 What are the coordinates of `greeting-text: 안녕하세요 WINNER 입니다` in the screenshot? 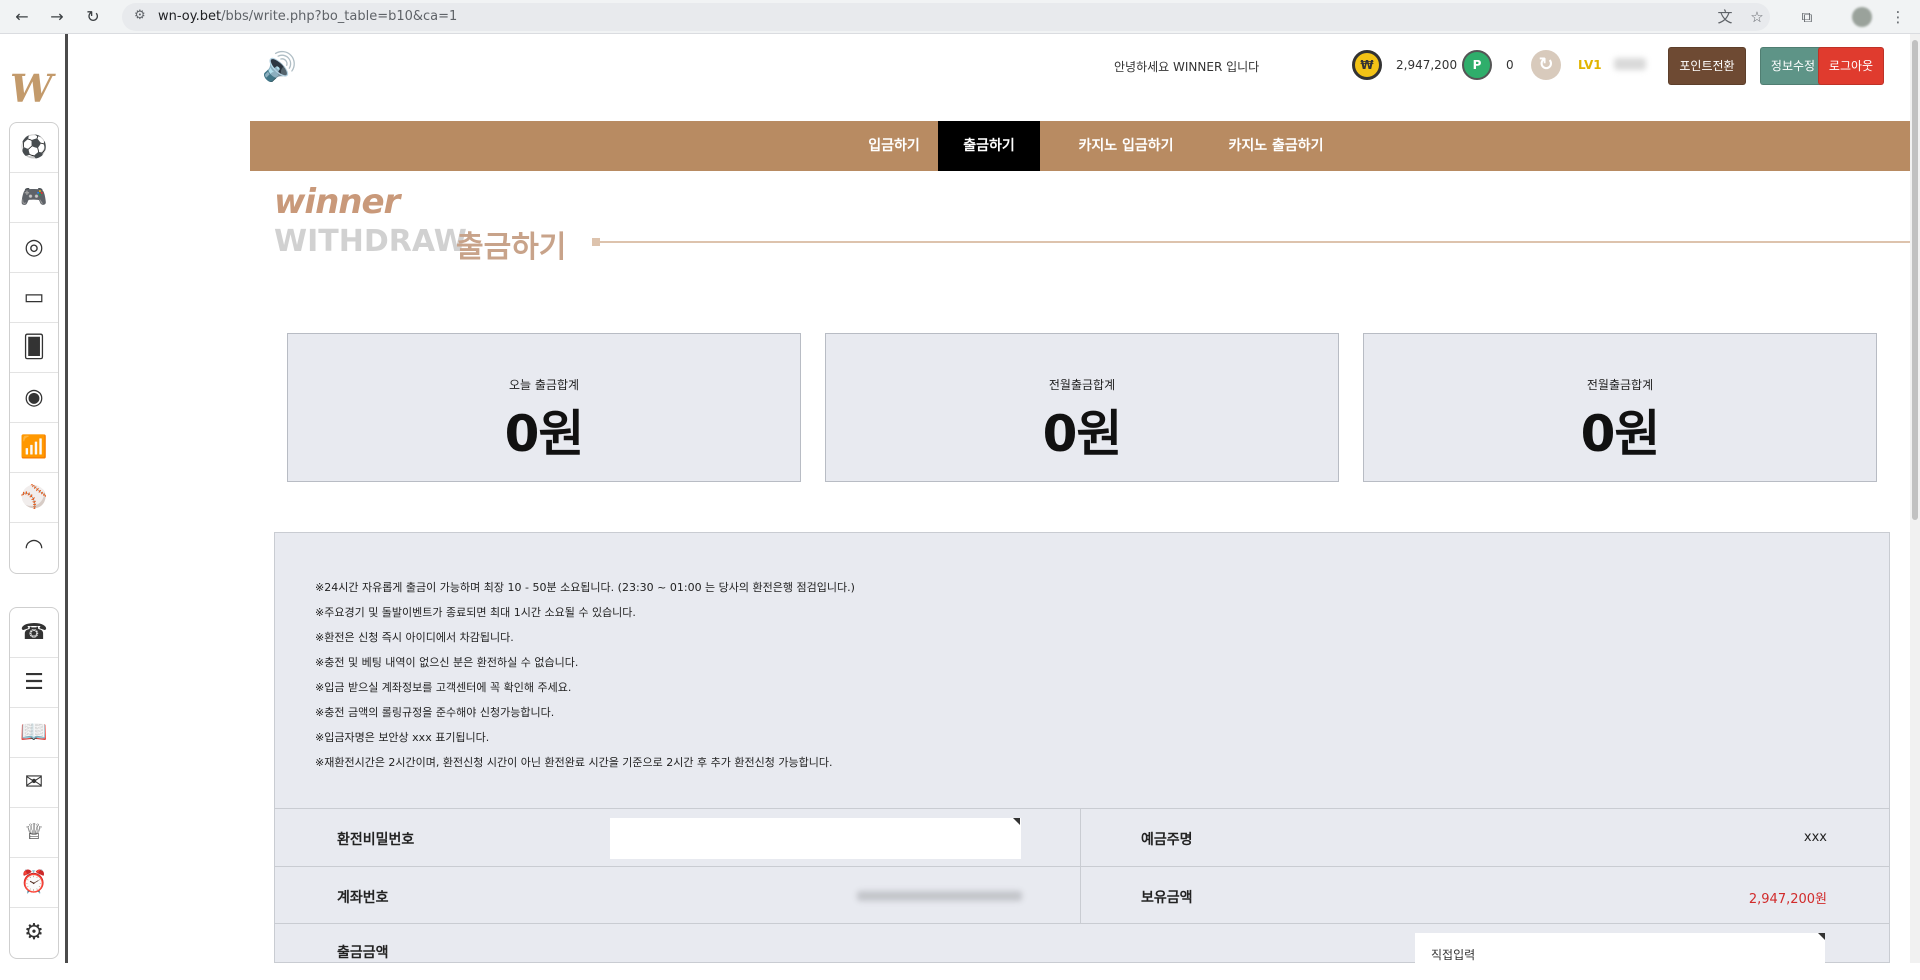 It's located at (1187, 67).